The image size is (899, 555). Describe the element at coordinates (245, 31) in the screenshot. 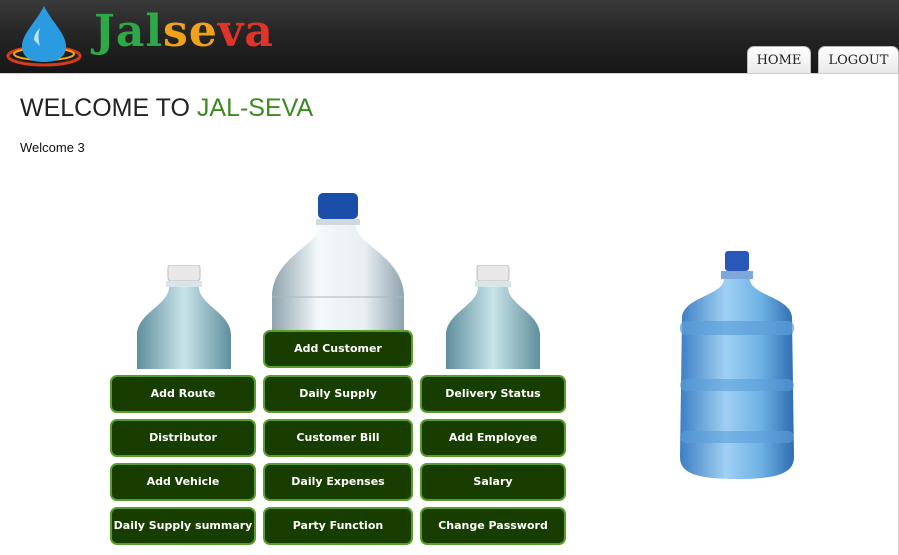

I see `logo-part-va: va` at that location.